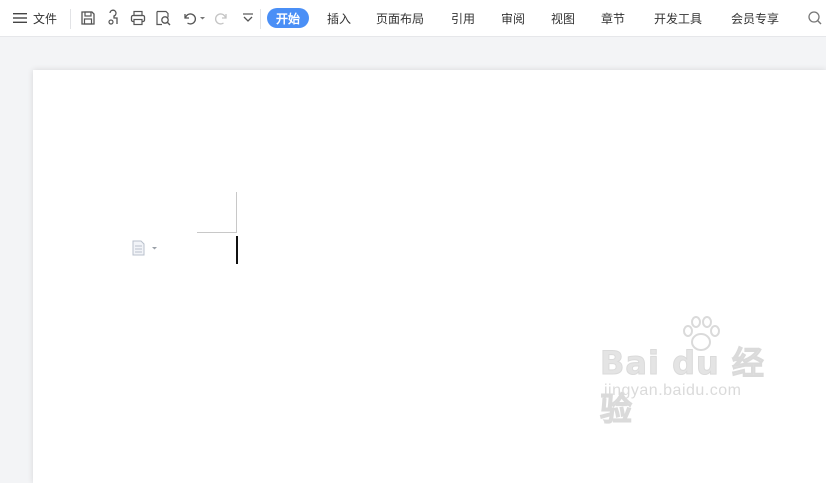 This screenshot has width=826, height=483. Describe the element at coordinates (339, 18) in the screenshot. I see `tab-insert: 插入` at that location.